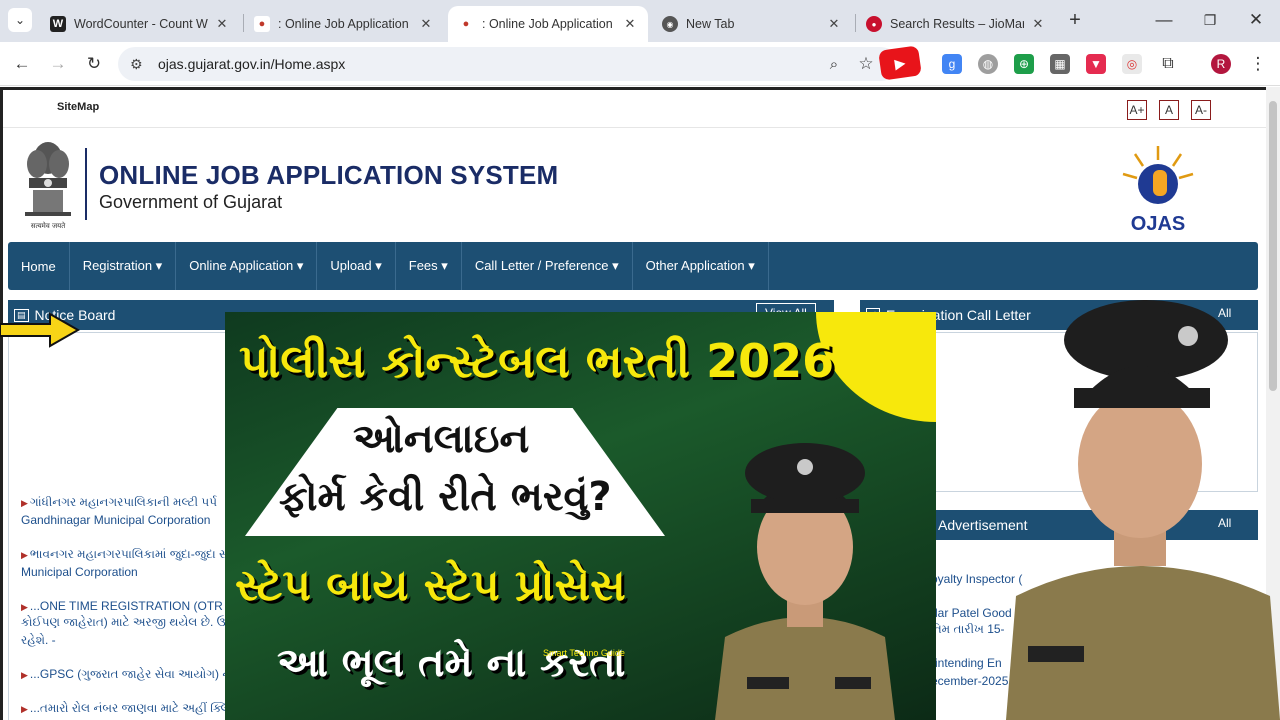 The height and width of the screenshot is (720, 1280). Describe the element at coordinates (119, 502) in the screenshot. I see `list-item: ▶ ગાંધીનગર મહાનગરપાલિકાની મલ્ટી પર્પ` at that location.